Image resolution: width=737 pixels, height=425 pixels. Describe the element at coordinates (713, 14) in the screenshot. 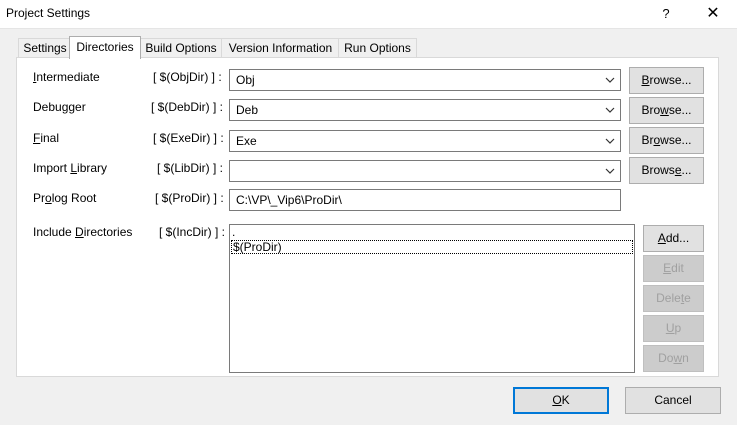

I see `close-icon: ✕` at that location.